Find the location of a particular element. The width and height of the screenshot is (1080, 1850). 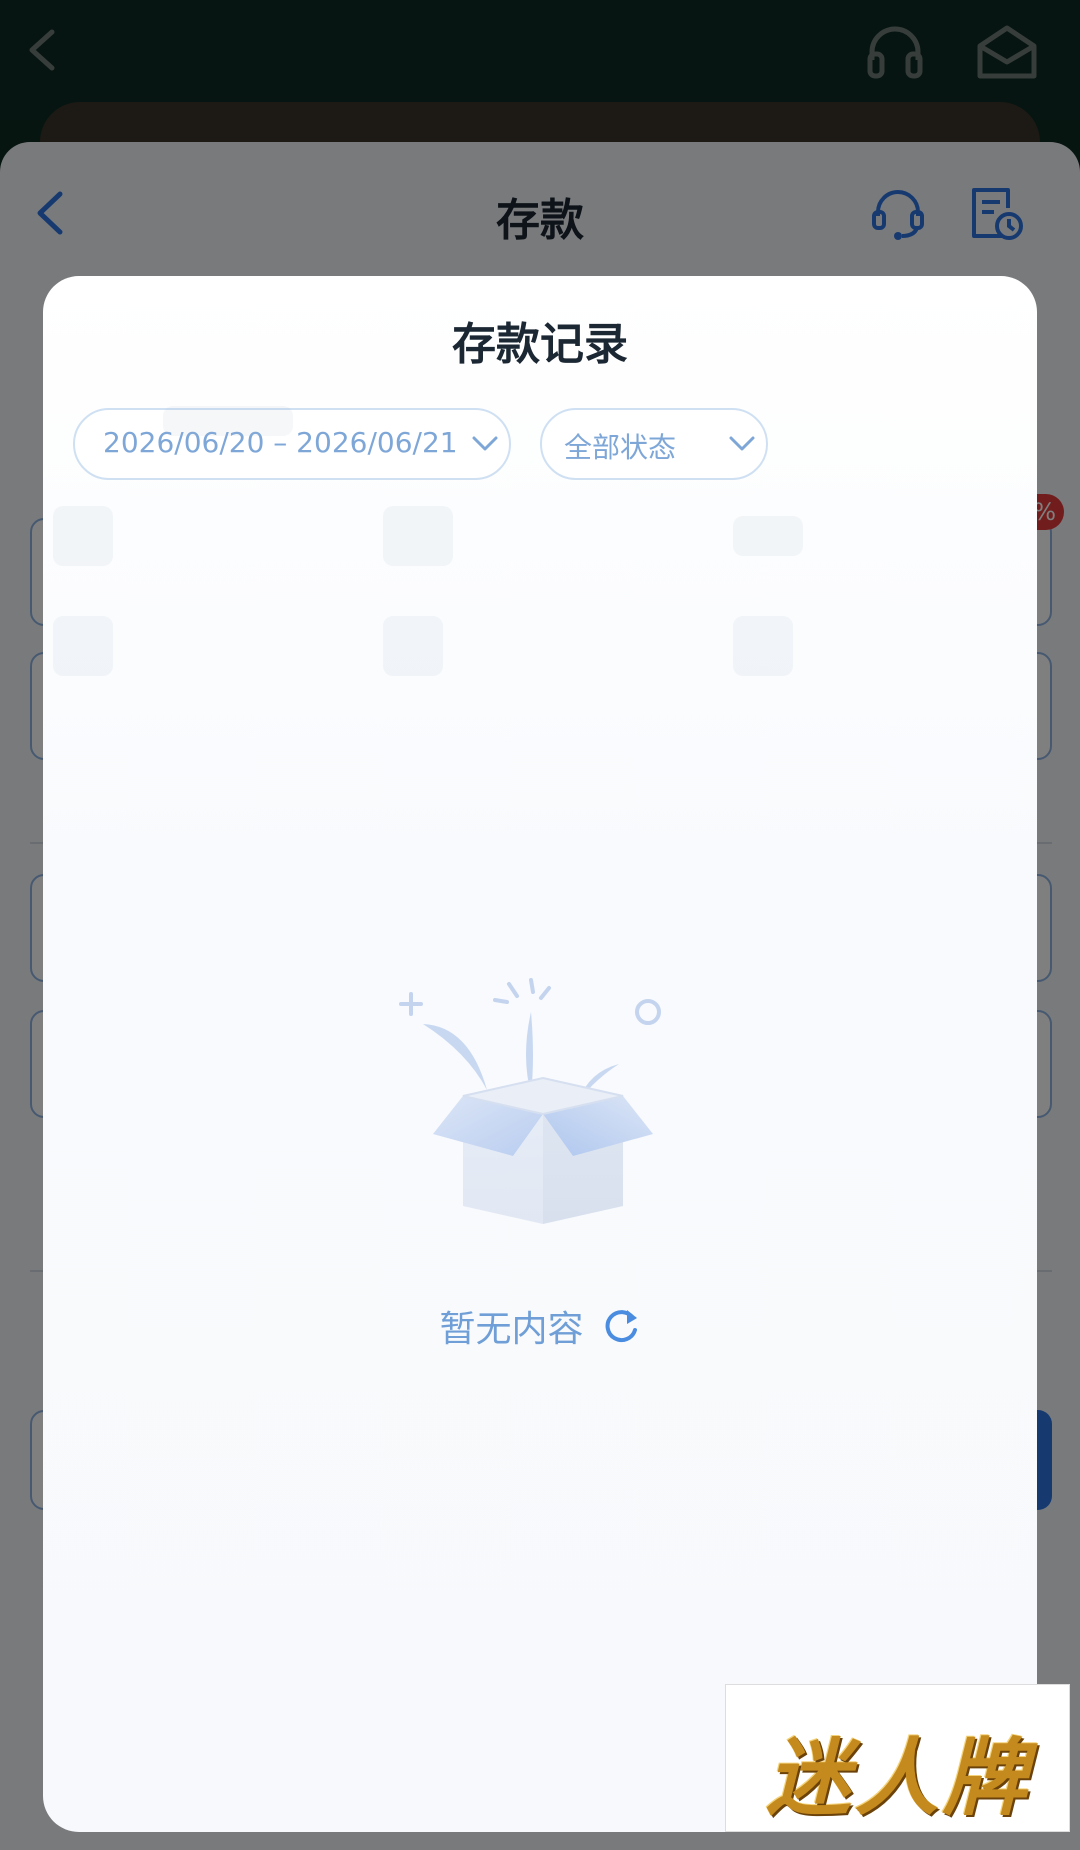

refresh-icon is located at coordinates (621, 1326).